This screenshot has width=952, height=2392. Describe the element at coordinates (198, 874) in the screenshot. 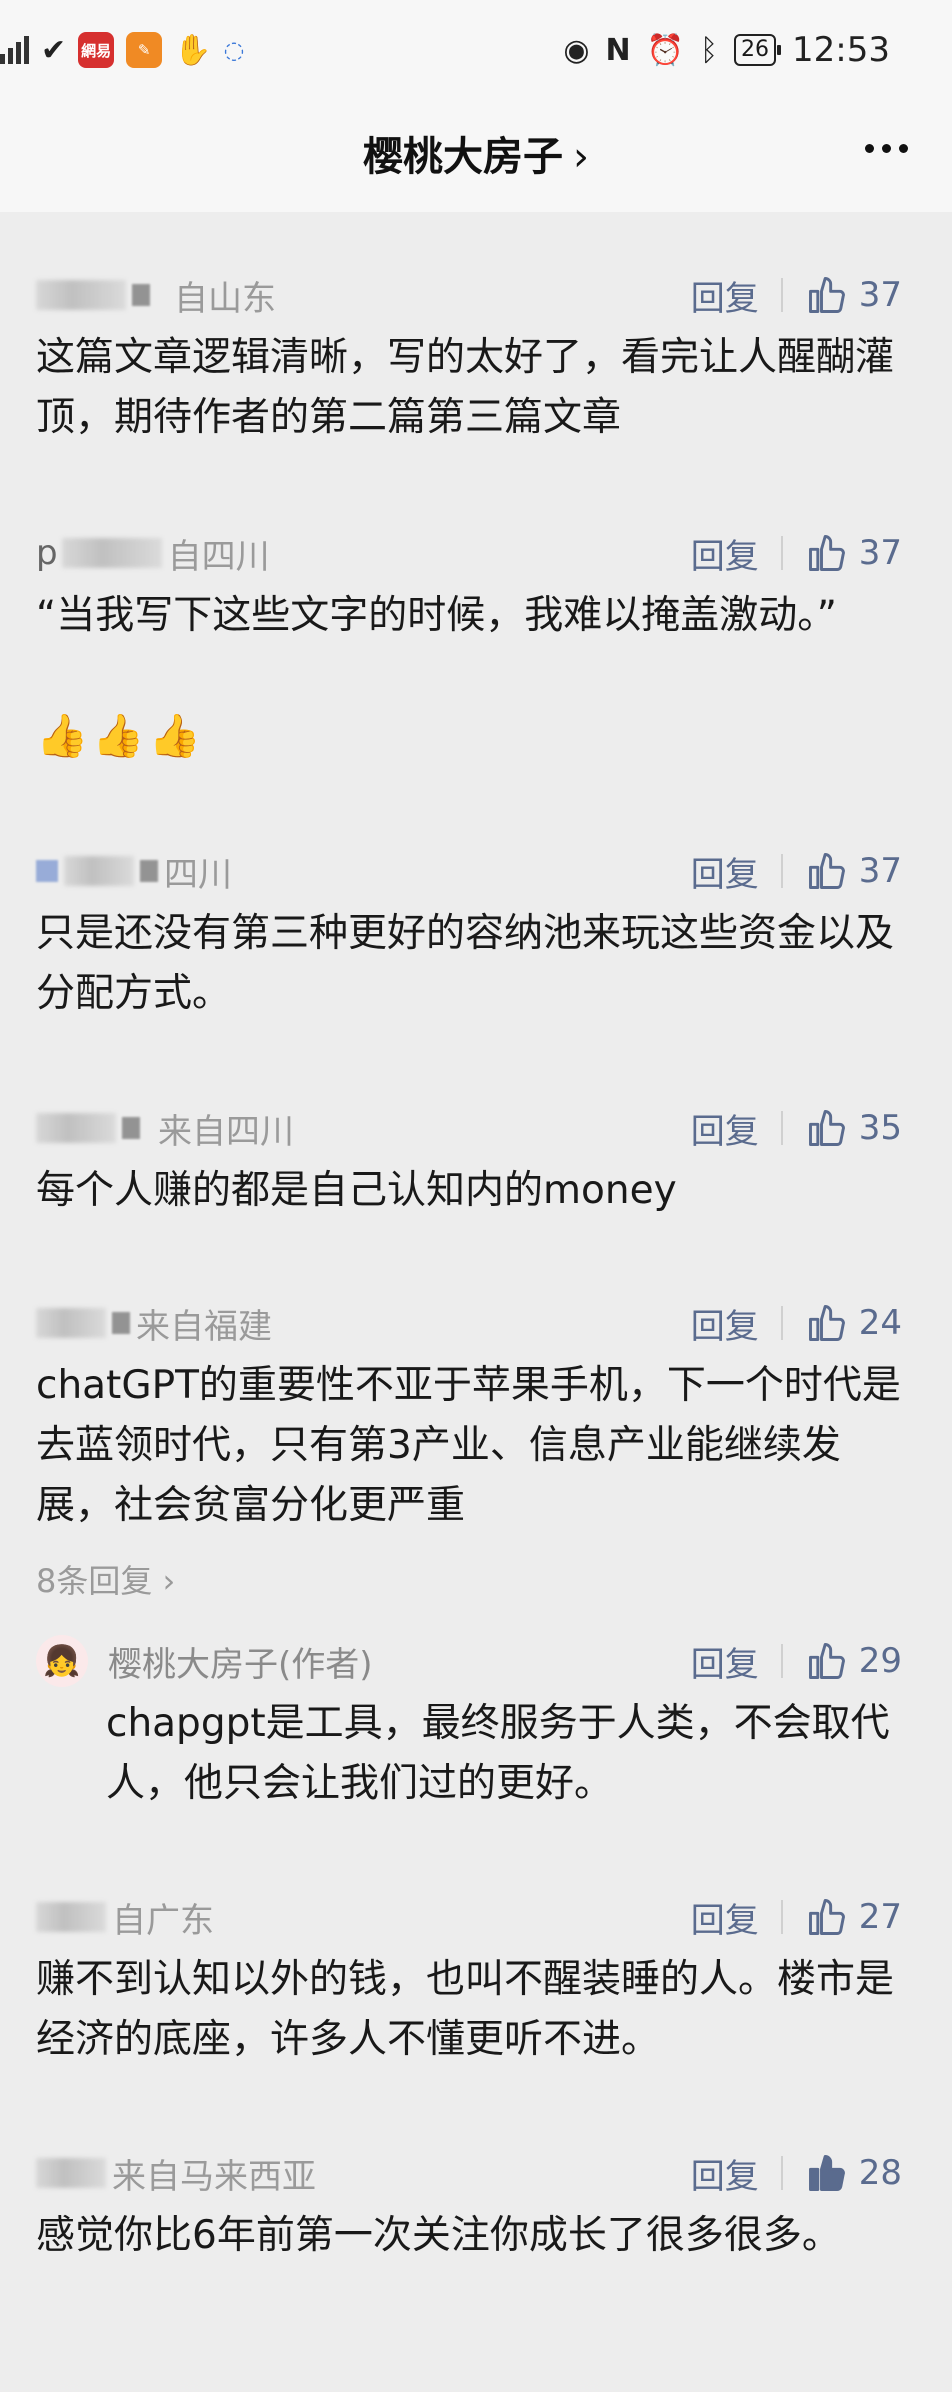

I see `comment-location: 四川` at that location.